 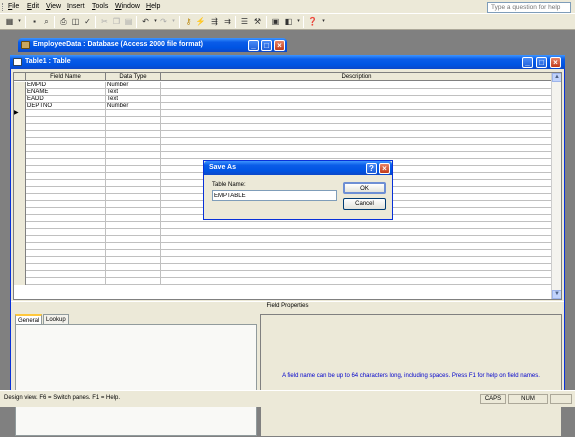 I want to click on indexes-icon: ⚡, so click(x=200, y=21).